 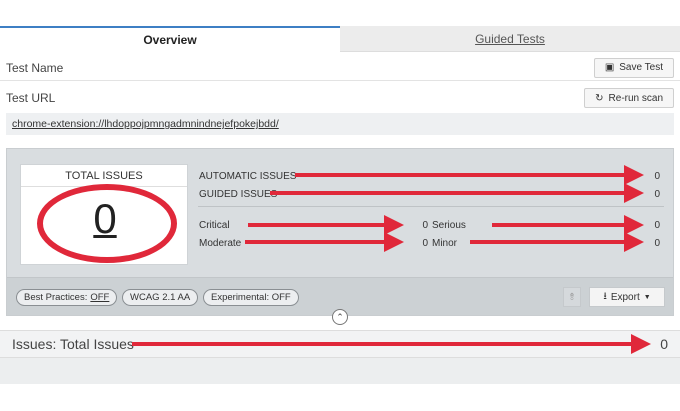 What do you see at coordinates (510, 39) in the screenshot?
I see `tab-guided-tests: Guided Tests` at bounding box center [510, 39].